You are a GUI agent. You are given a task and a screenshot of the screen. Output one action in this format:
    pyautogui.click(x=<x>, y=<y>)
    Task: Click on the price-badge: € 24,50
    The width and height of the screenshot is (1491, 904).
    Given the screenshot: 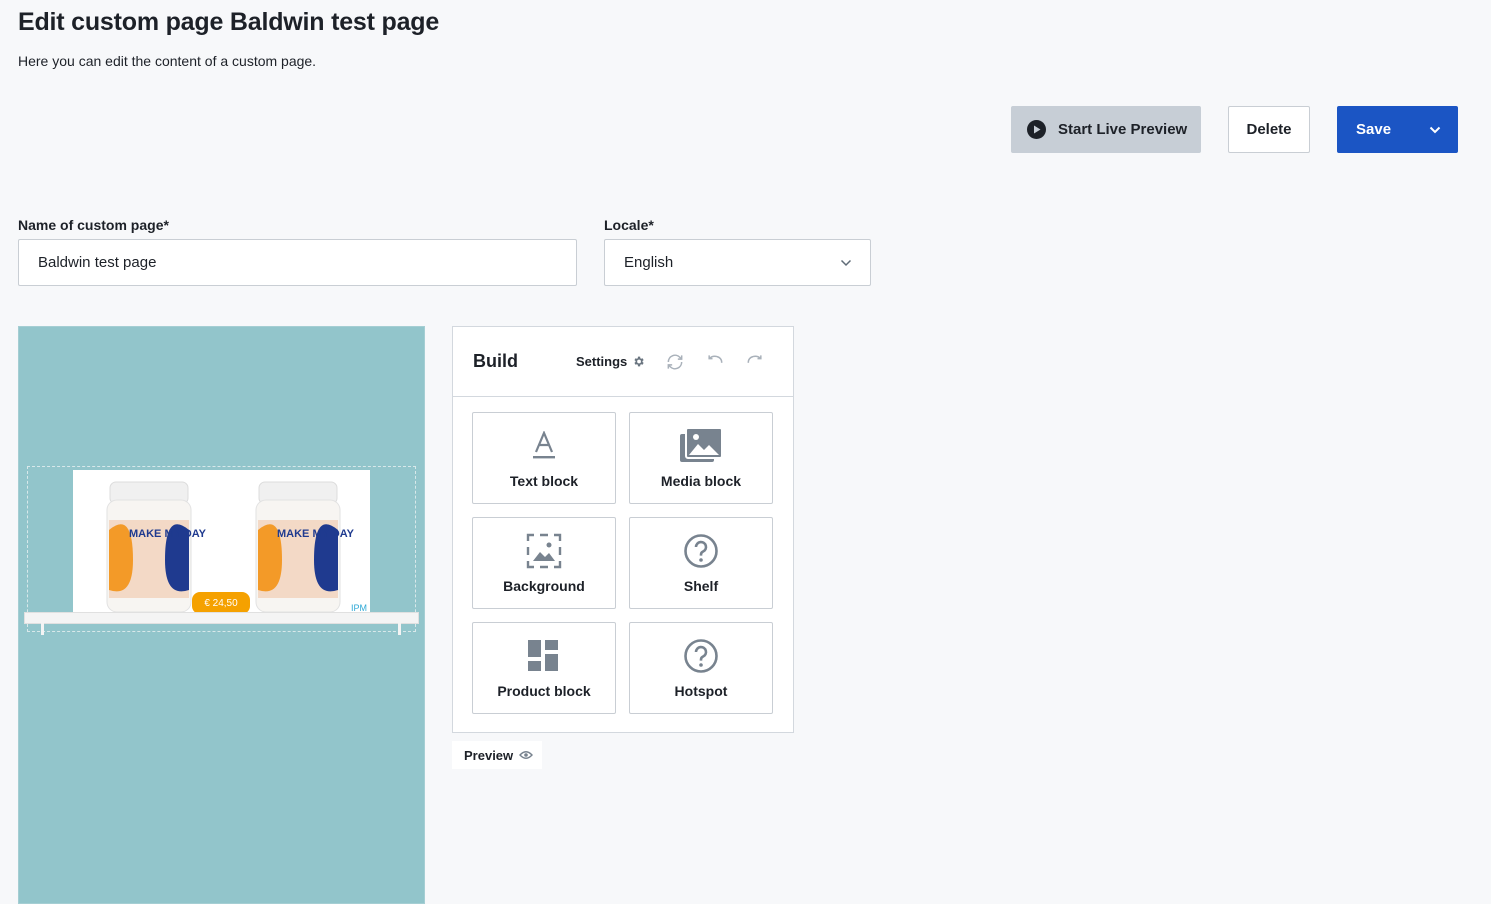 What is the action you would take?
    pyautogui.click(x=221, y=603)
    